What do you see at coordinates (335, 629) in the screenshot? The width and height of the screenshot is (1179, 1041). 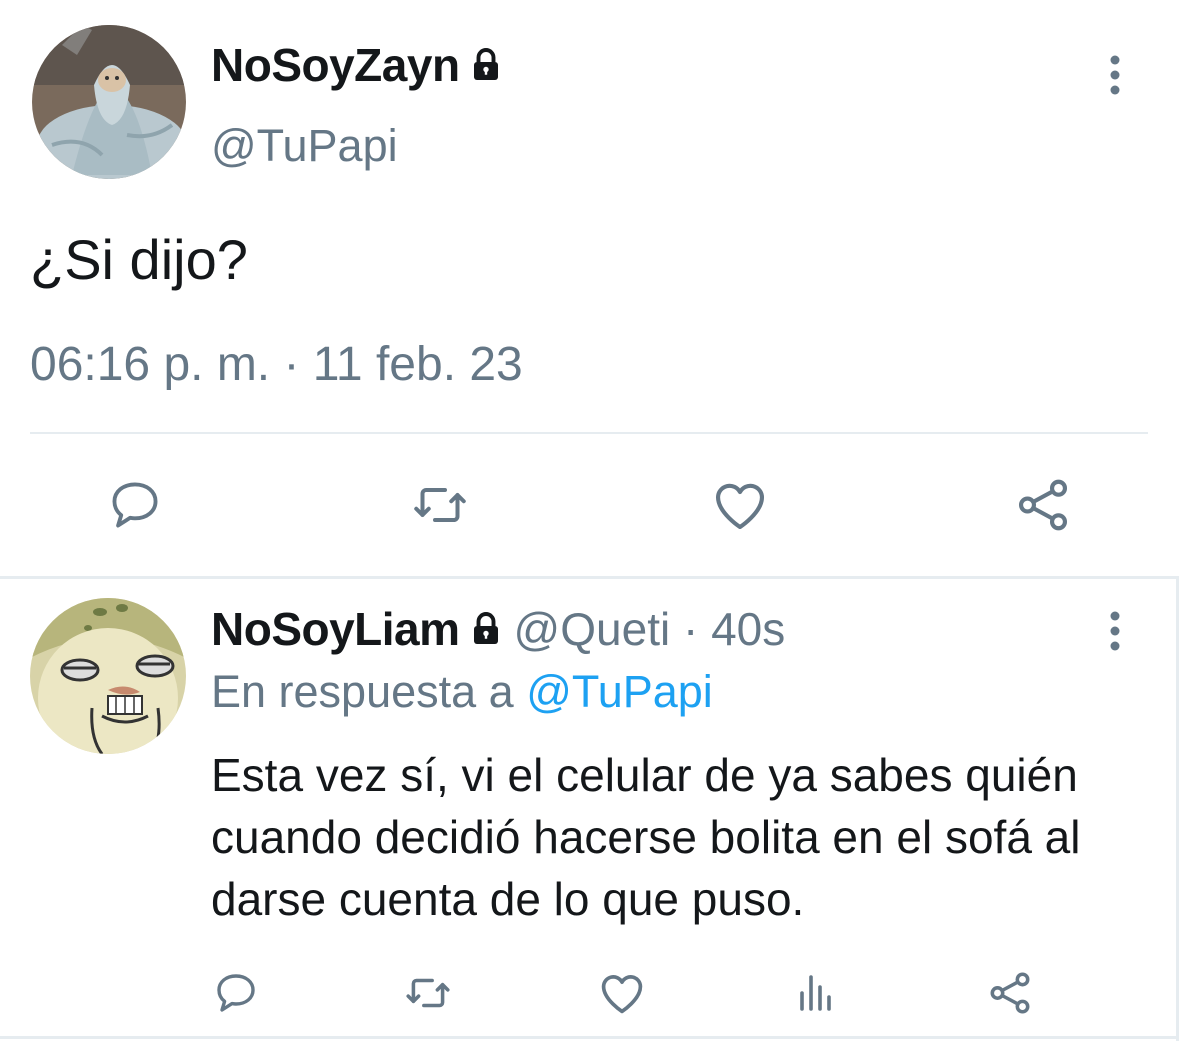 I see `reply-display-name: NoSoyLiam` at bounding box center [335, 629].